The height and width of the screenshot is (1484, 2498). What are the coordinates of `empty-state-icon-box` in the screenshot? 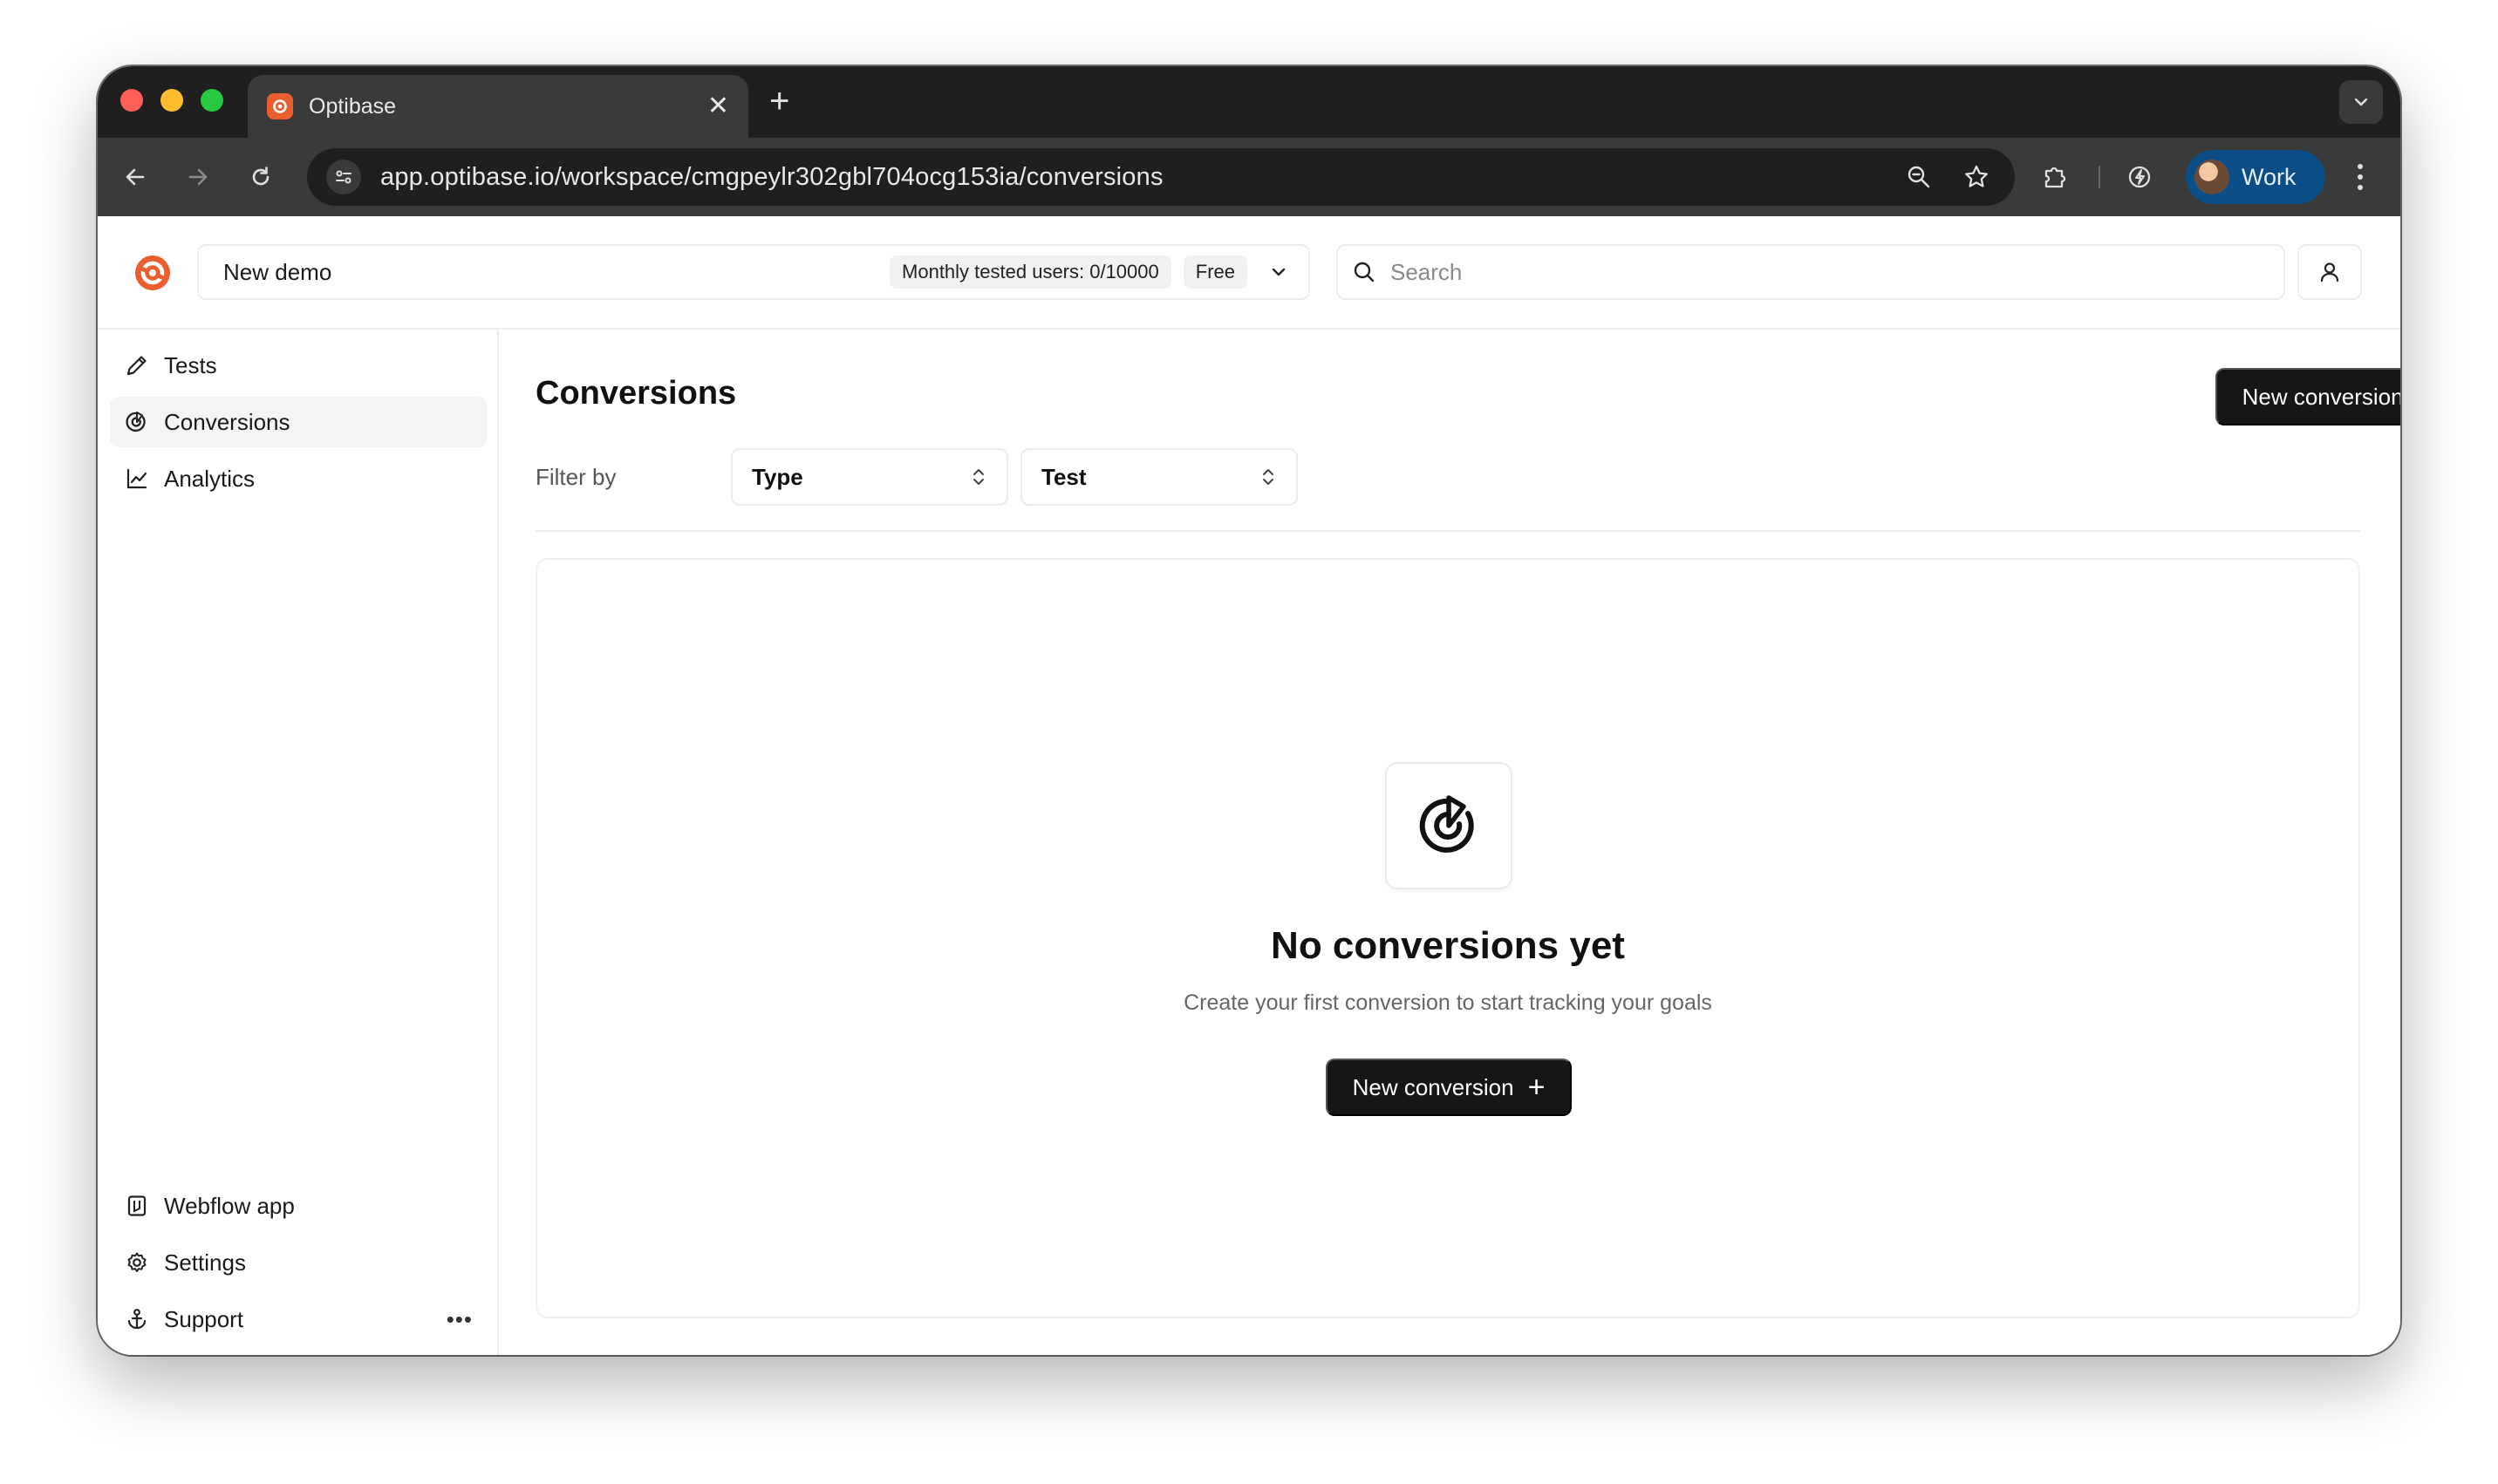 It's located at (1448, 825).